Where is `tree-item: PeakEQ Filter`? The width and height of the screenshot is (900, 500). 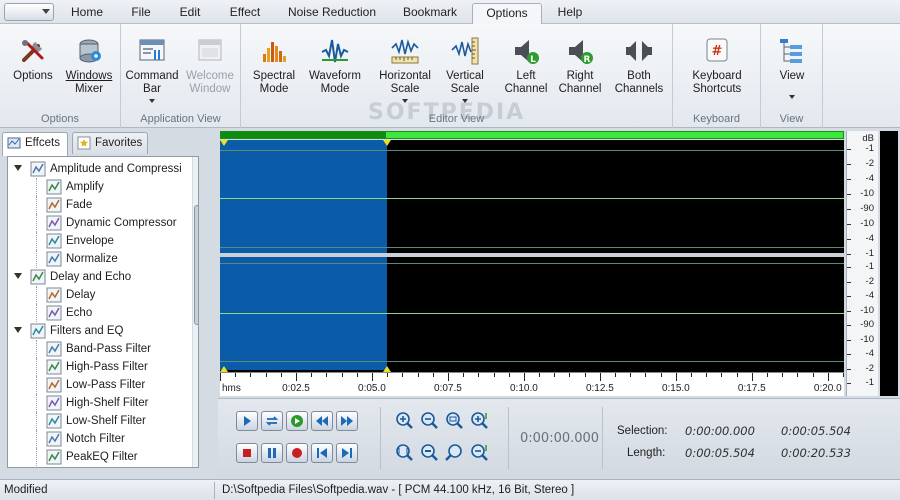 tree-item: PeakEQ Filter is located at coordinates (99, 457).